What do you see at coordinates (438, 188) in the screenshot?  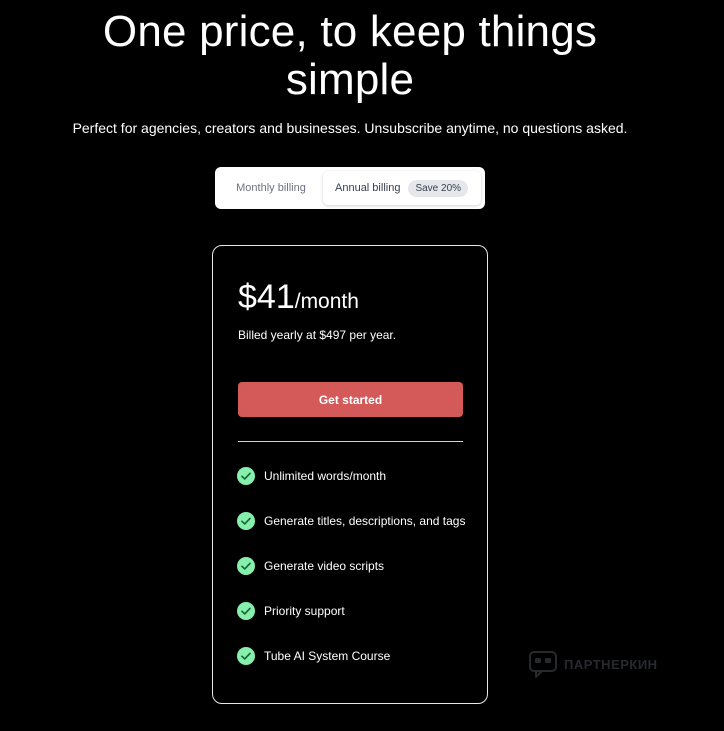 I see `save-badge: Save 20%` at bounding box center [438, 188].